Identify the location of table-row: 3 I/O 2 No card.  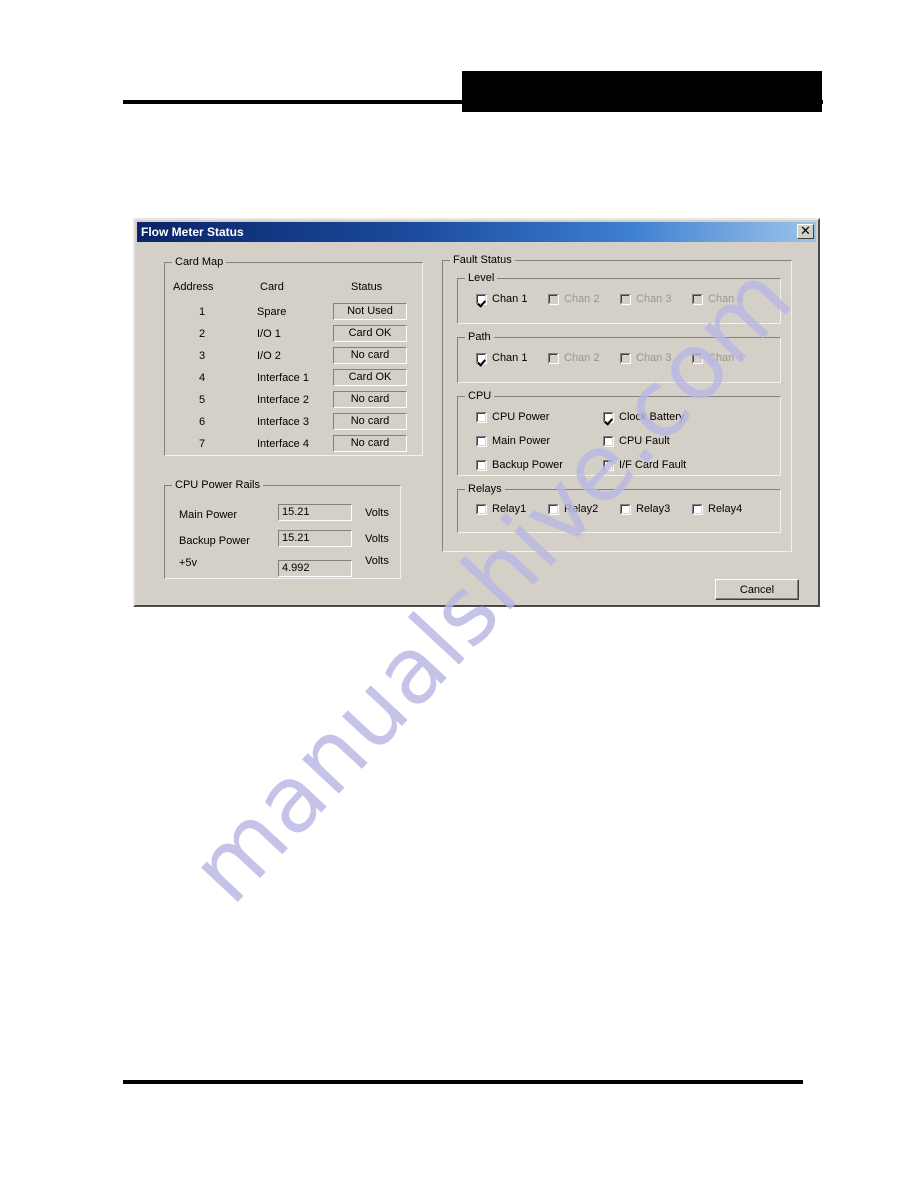
(293, 358).